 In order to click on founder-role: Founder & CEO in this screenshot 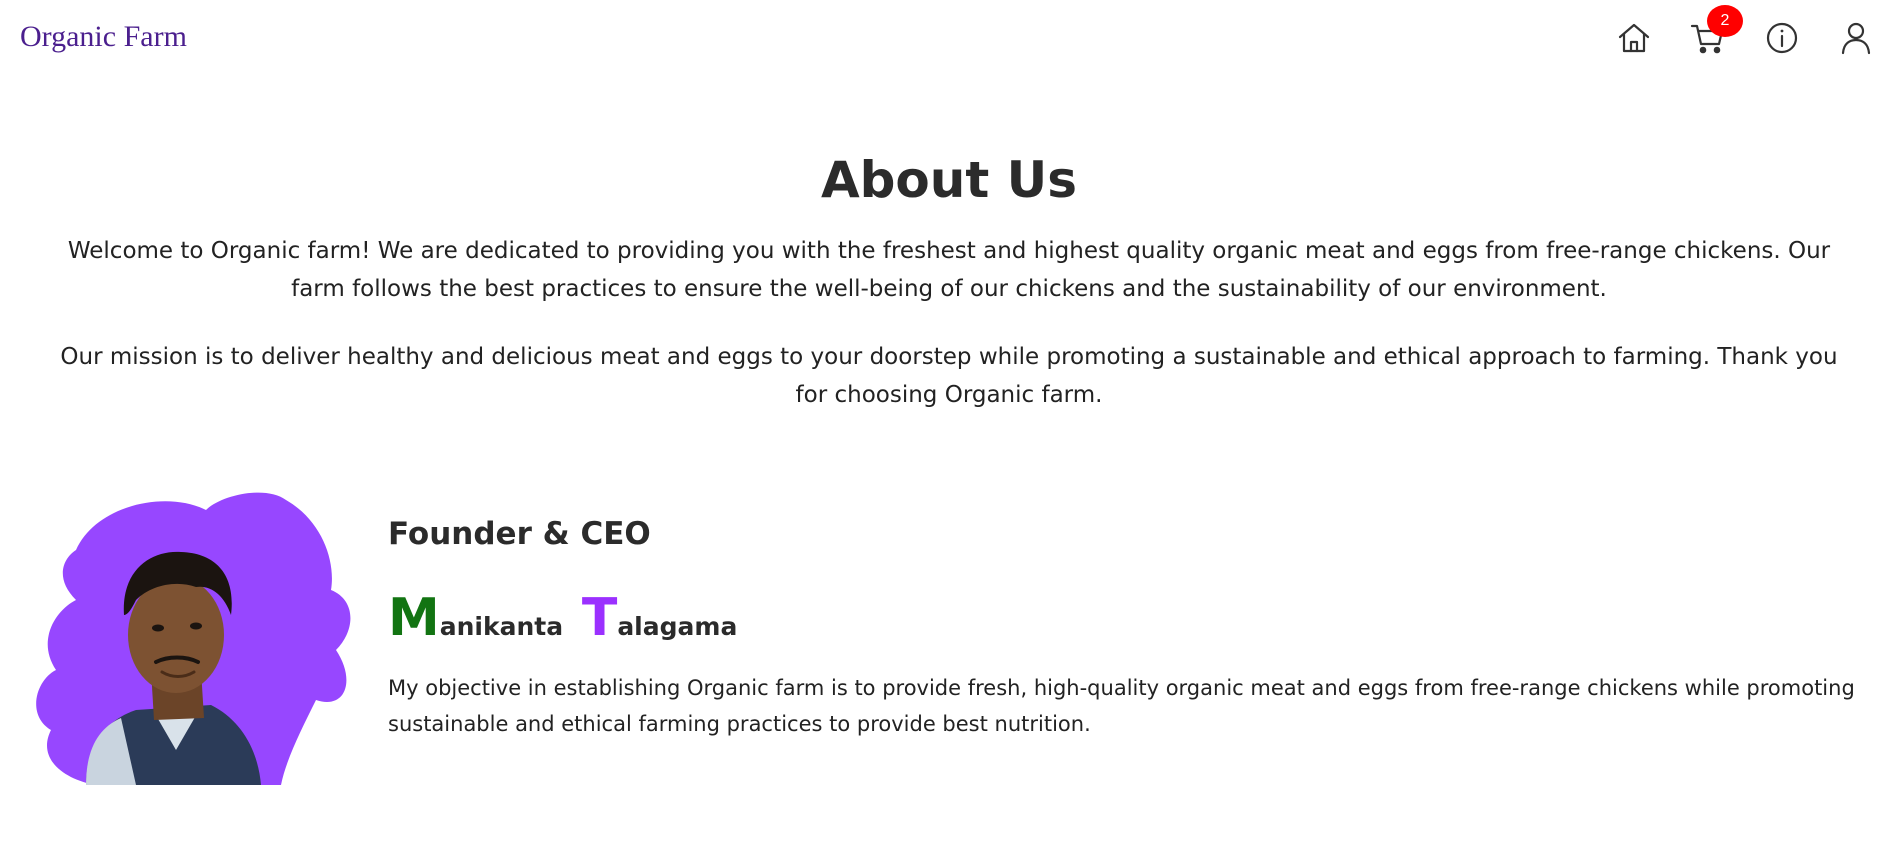, I will do `click(519, 534)`.